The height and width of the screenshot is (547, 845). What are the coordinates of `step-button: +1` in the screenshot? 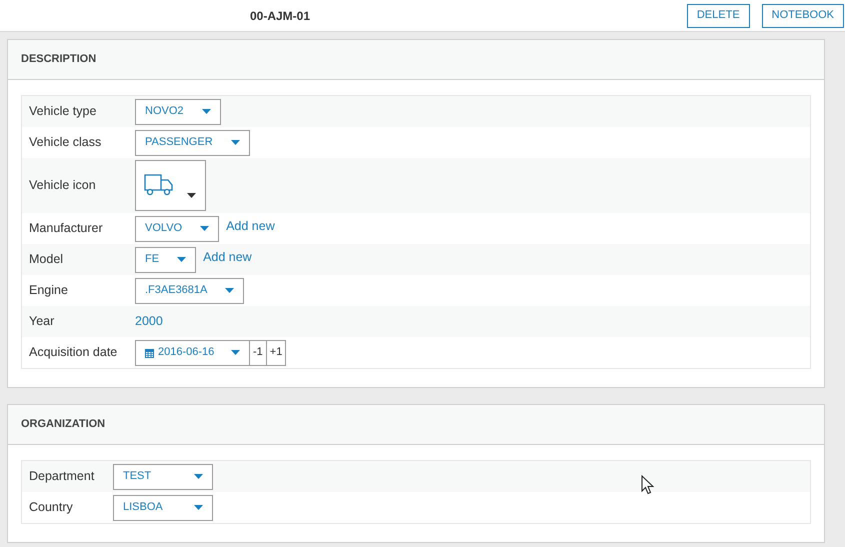 It's located at (276, 353).